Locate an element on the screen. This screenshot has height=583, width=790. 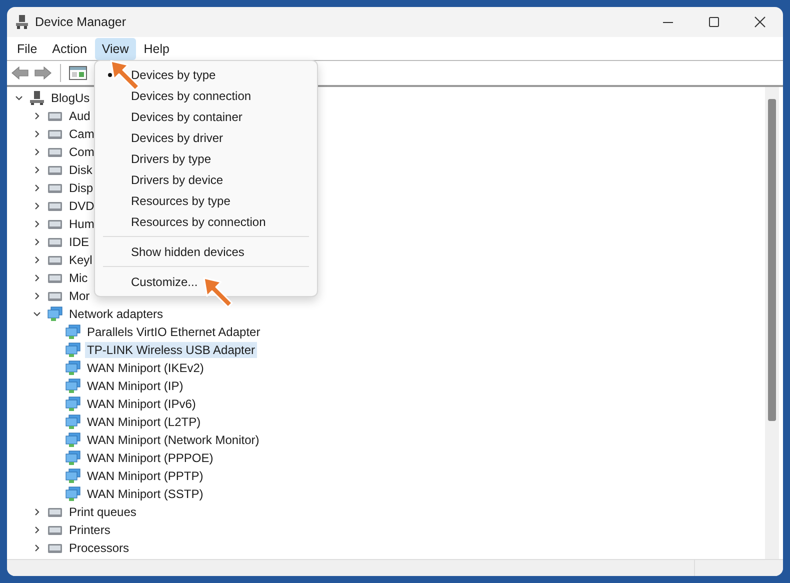
tree-item: TP-LINK Wireless USB Adapter is located at coordinates (171, 350).